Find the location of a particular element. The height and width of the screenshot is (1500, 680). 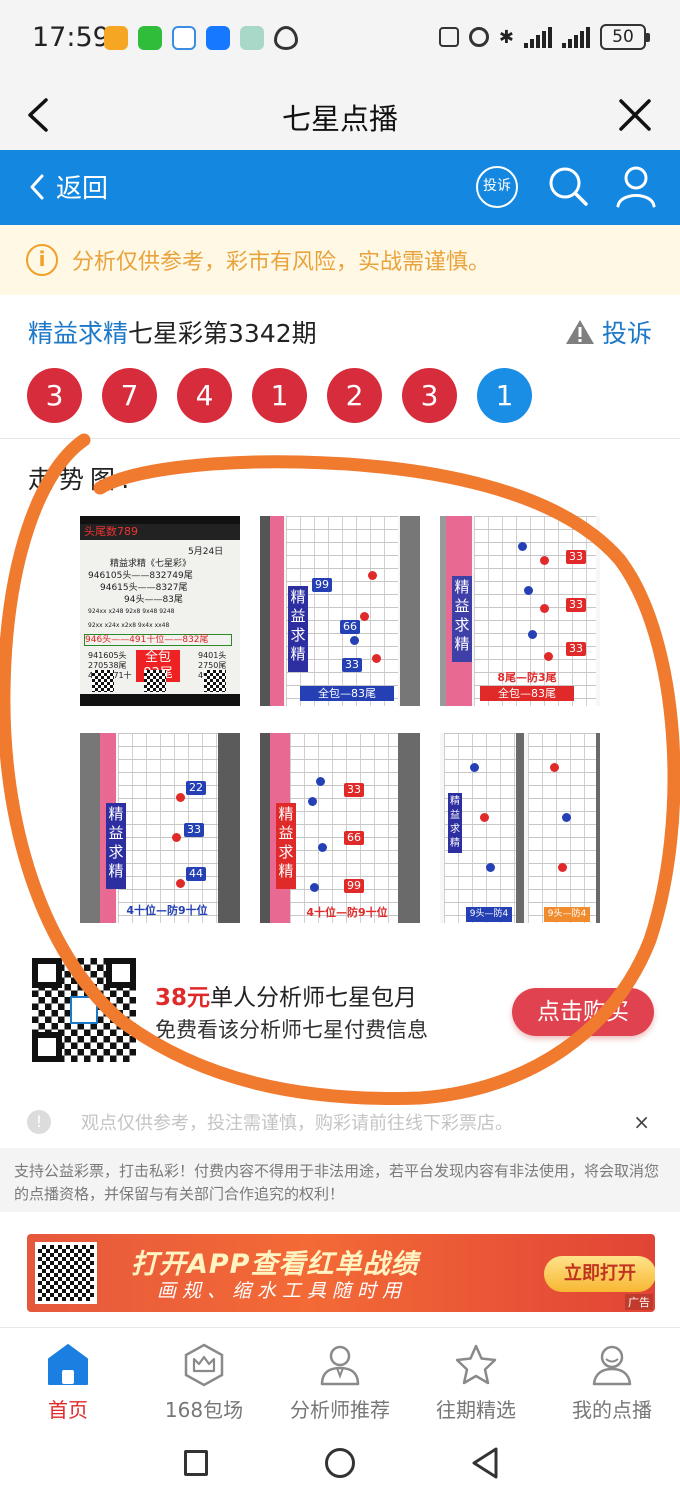

chart-side-stripe is located at coordinates (277, 611).